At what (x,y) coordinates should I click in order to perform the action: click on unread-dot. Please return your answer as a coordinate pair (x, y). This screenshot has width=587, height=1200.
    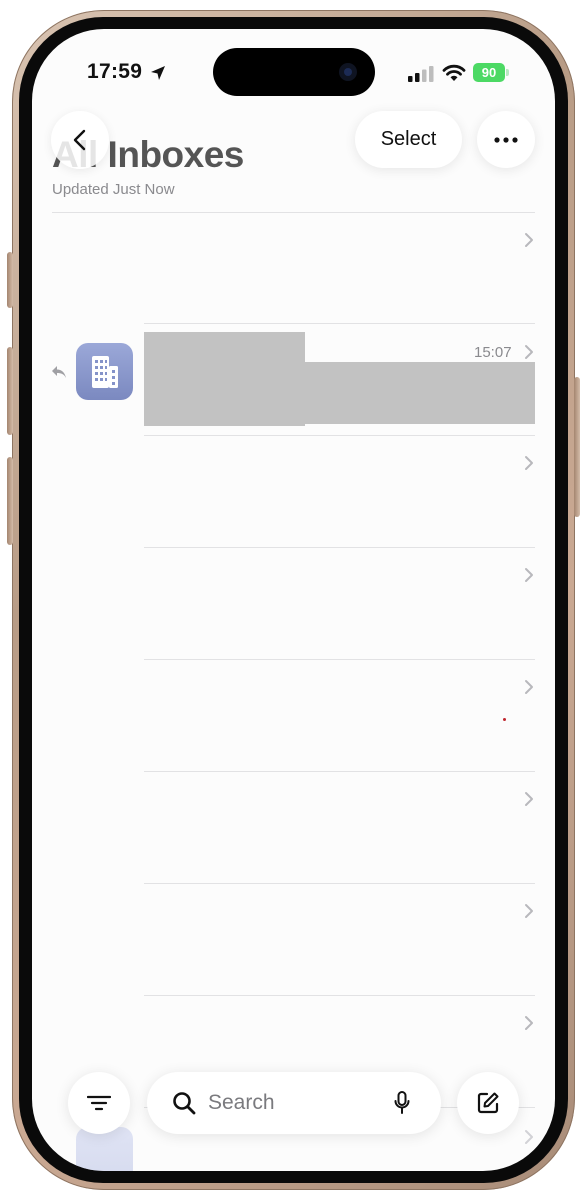
    Looking at the image, I should click on (504, 719).